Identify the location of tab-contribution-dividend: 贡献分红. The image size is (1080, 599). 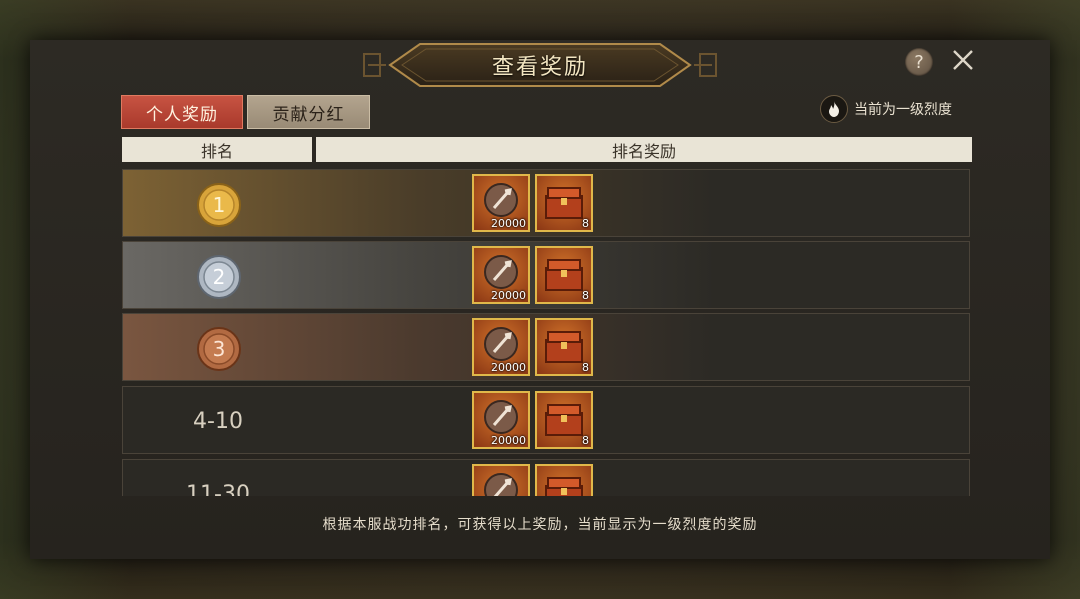
(308, 112).